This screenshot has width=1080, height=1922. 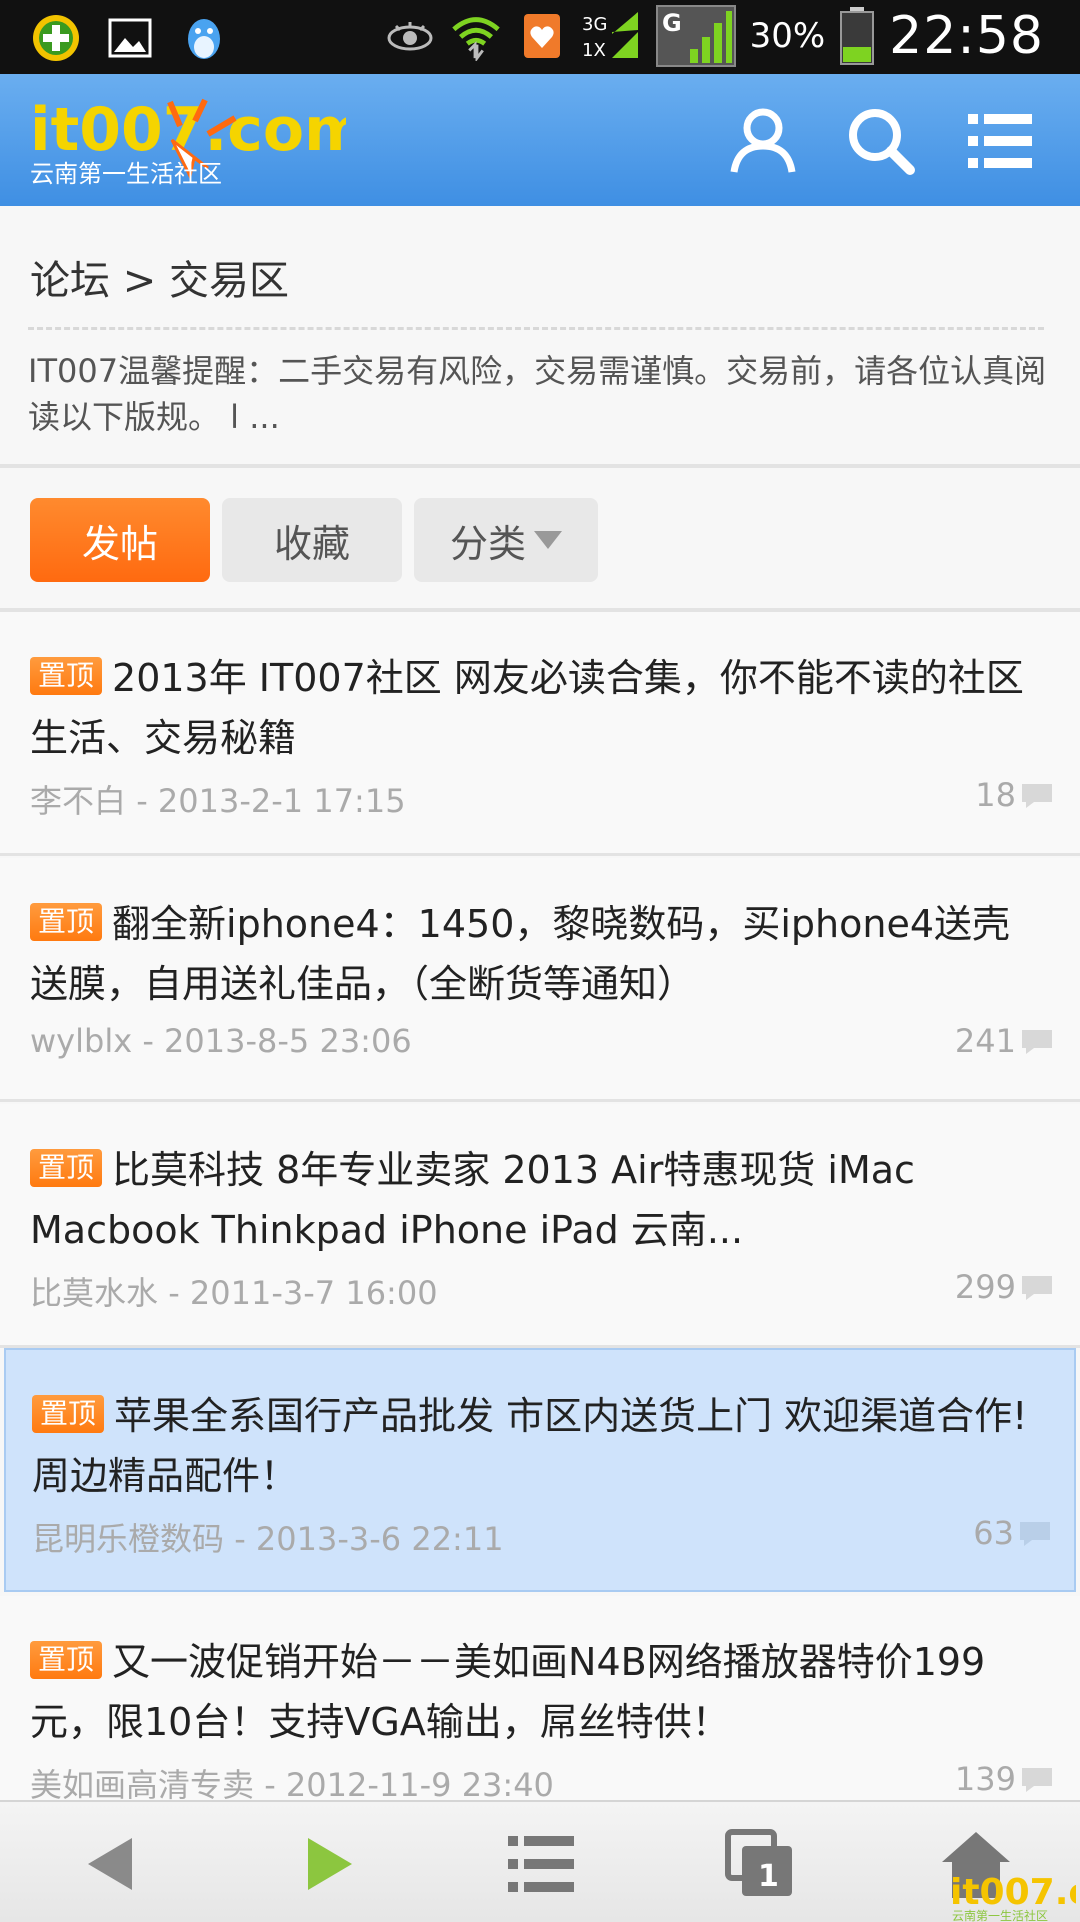 I want to click on post-button: 发帖, so click(x=120, y=540).